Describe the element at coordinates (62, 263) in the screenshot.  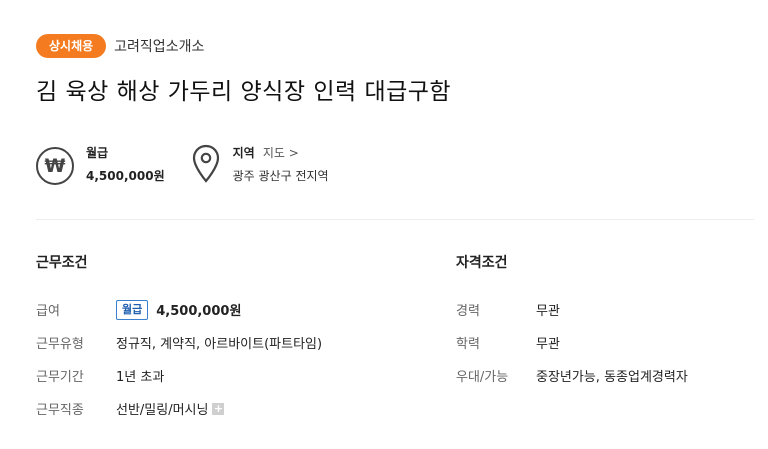
I see `work-conditions-title: 근무조건` at that location.